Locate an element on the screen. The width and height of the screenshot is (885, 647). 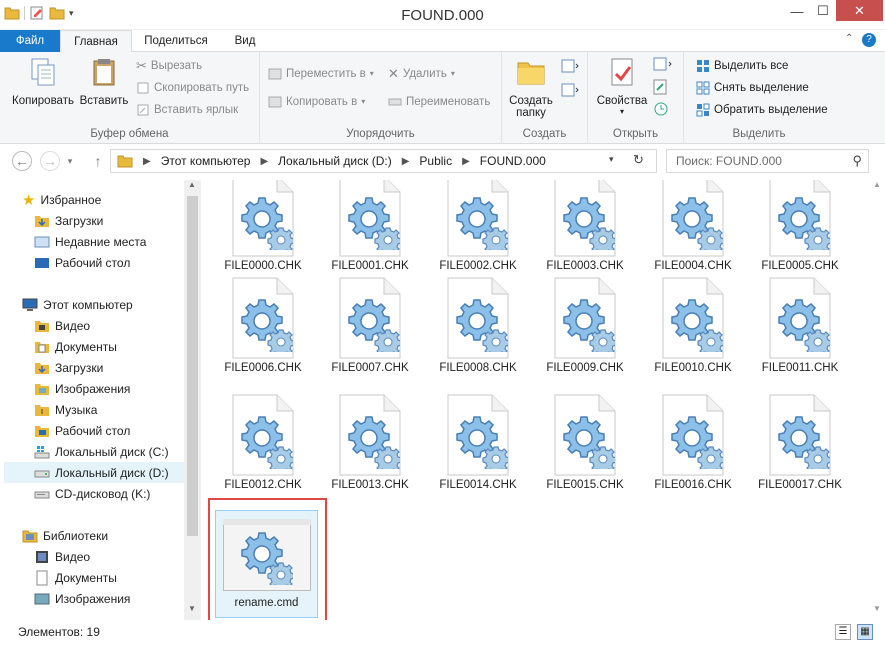
new-folder-button: Создать папку is located at coordinates (531, 87).